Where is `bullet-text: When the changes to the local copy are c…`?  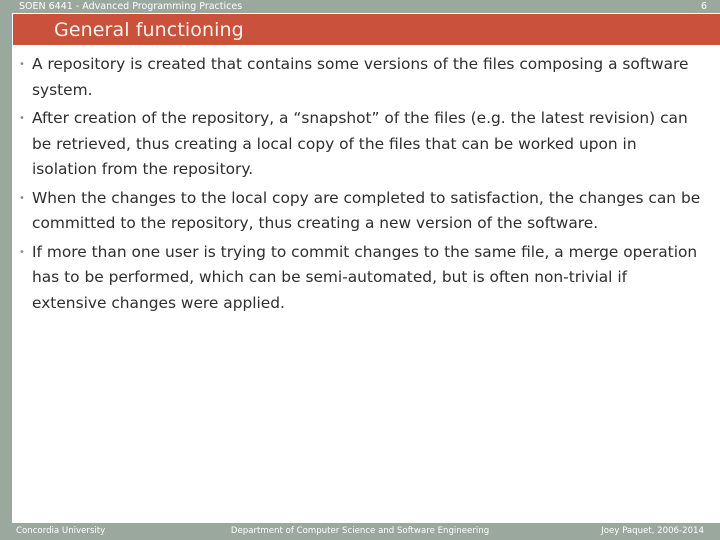
bullet-text: When the changes to the local copy are c… is located at coordinates (366, 210).